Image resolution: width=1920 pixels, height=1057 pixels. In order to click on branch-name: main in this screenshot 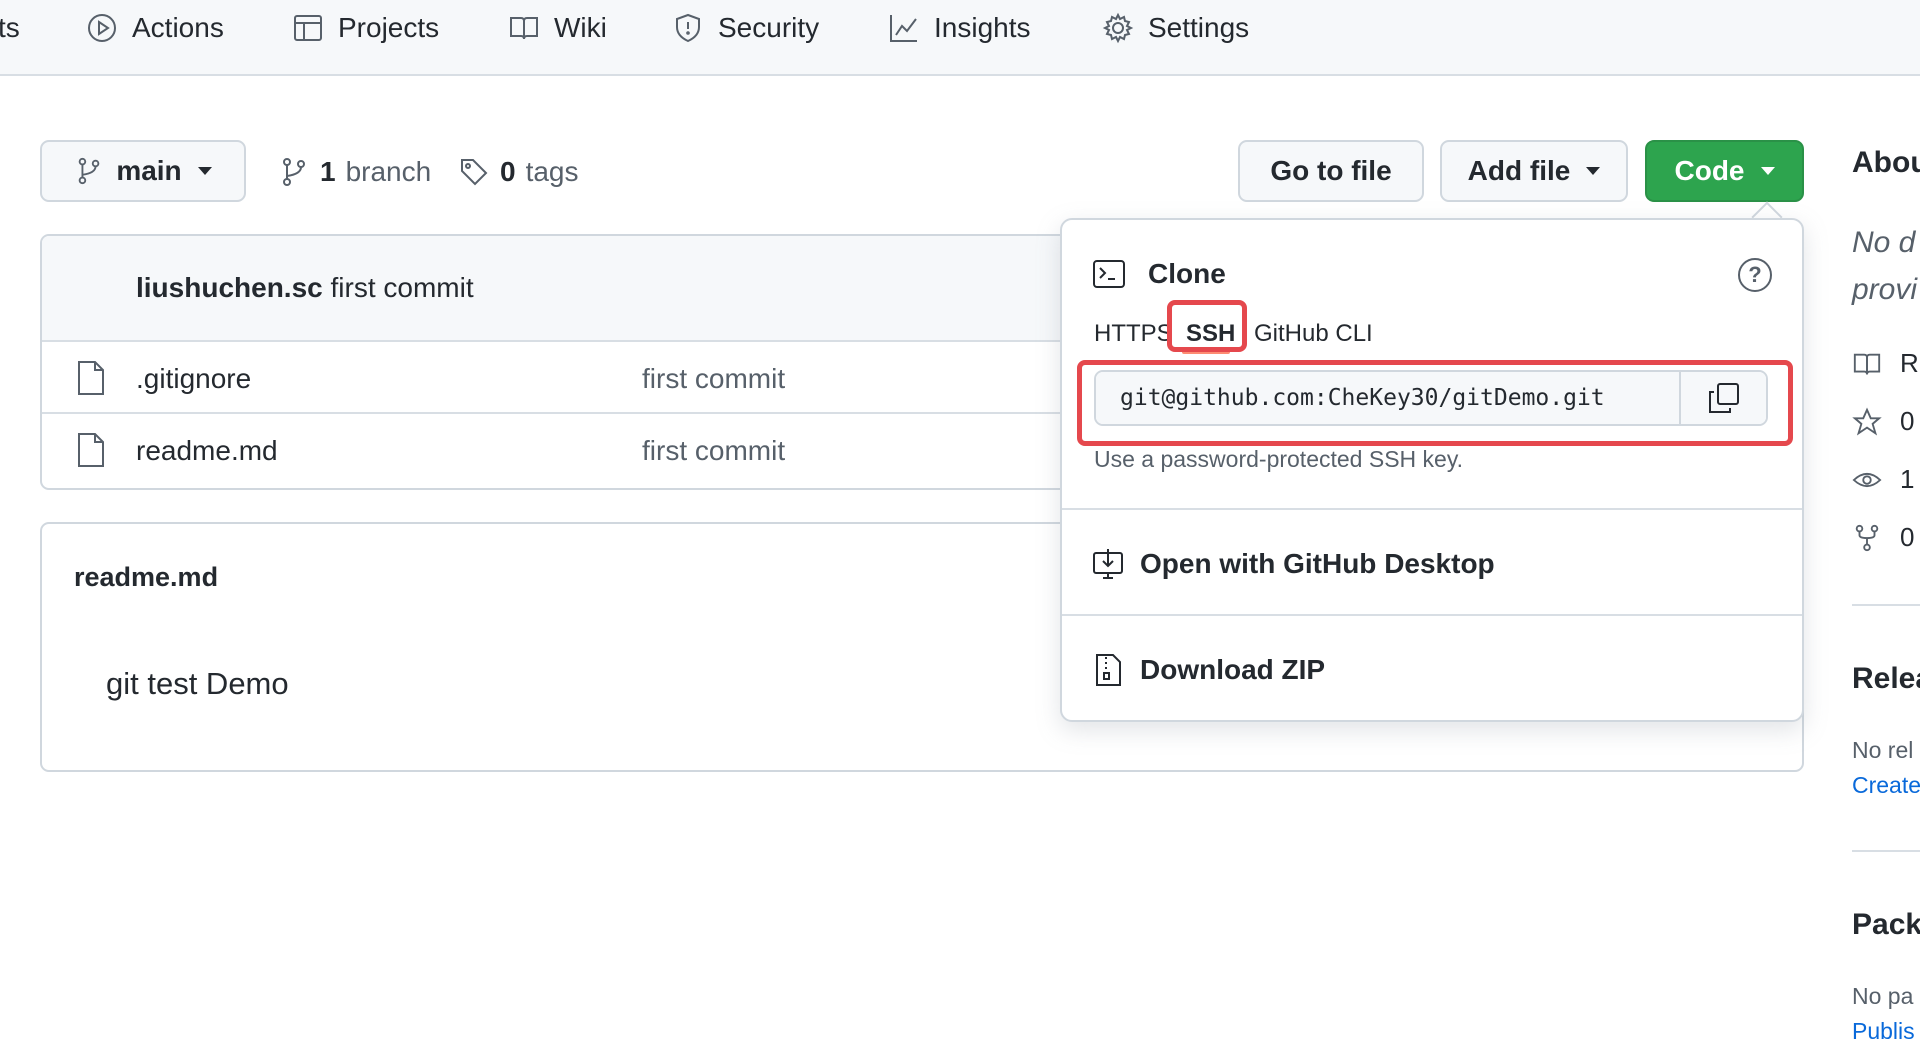, I will do `click(149, 170)`.